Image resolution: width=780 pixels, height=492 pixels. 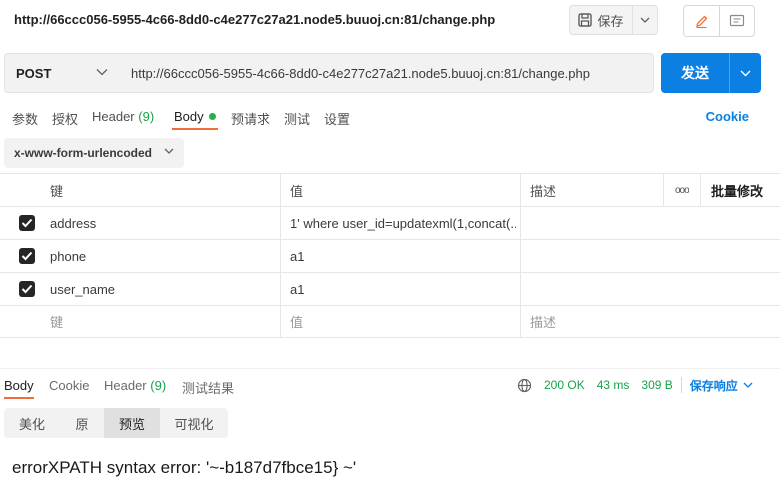 What do you see at coordinates (68, 256) in the screenshot?
I see `param-key-cell: phone` at bounding box center [68, 256].